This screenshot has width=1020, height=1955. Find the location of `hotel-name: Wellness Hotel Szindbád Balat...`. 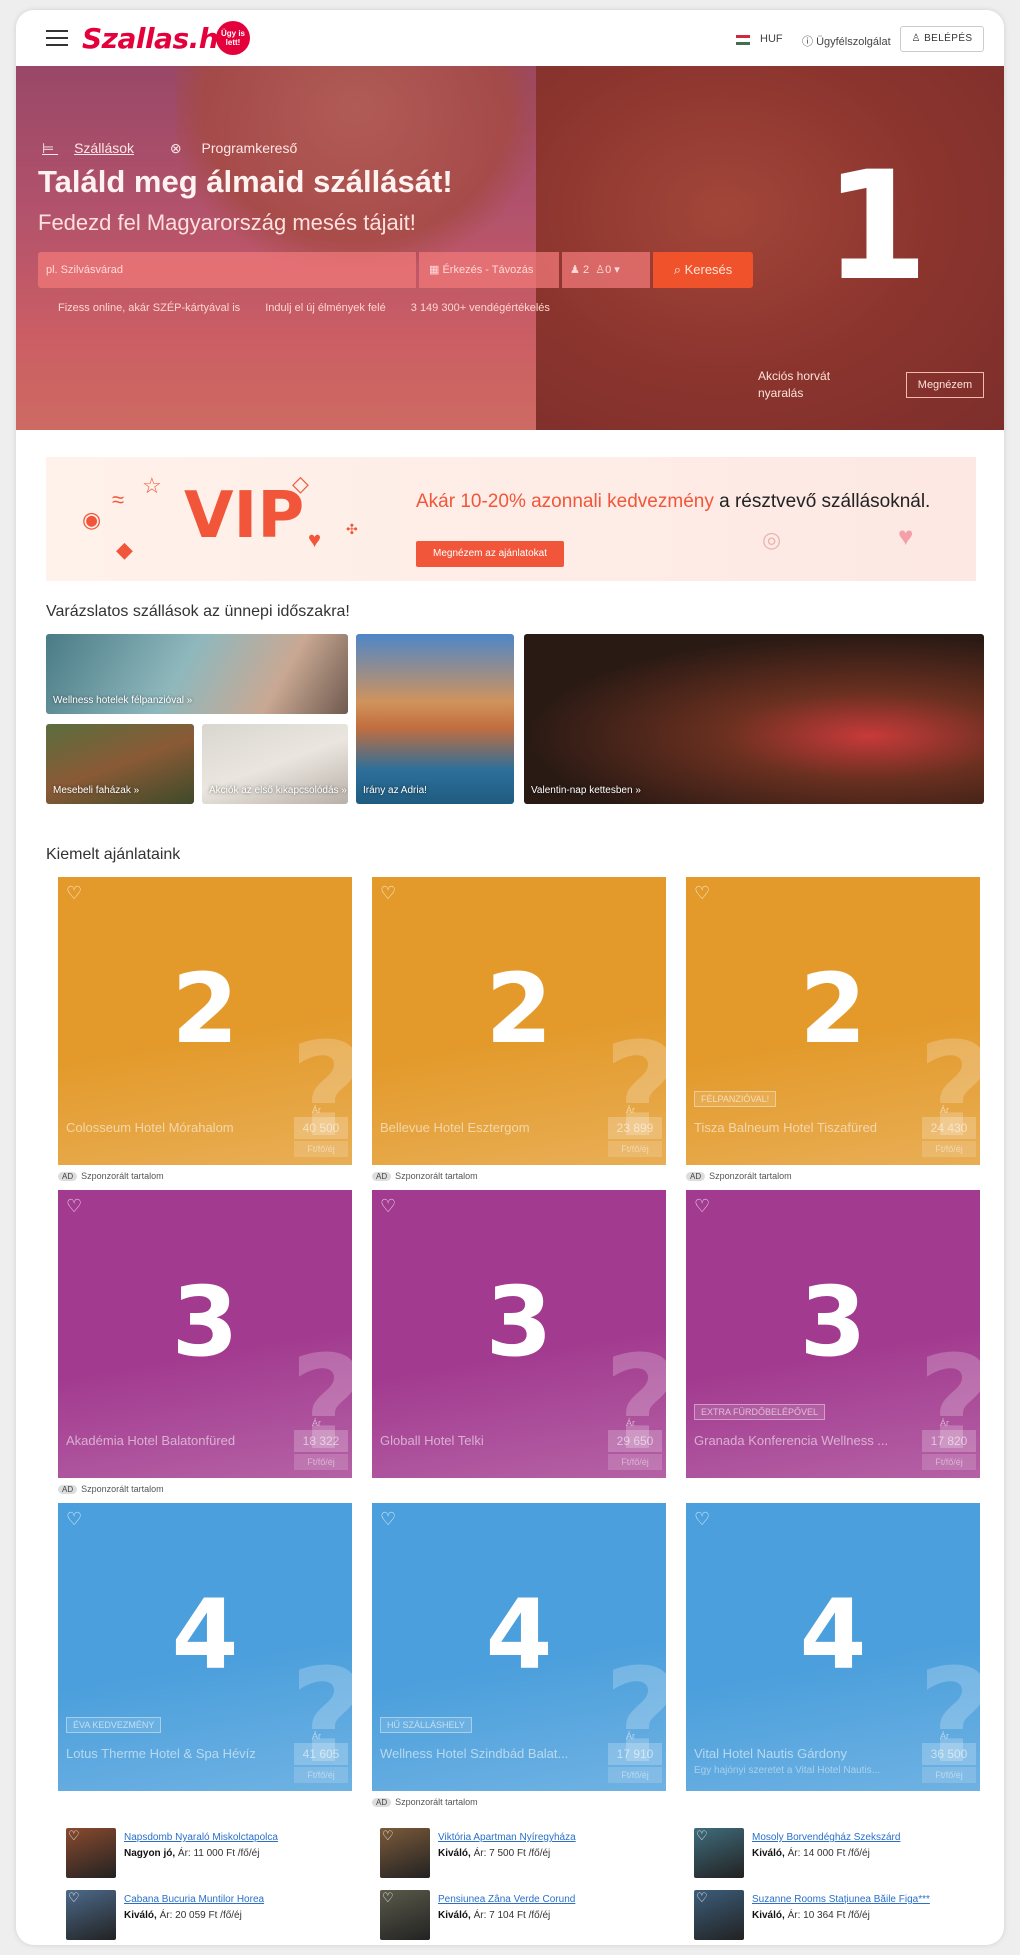

hotel-name: Wellness Hotel Szindbád Balat... is located at coordinates (474, 1753).